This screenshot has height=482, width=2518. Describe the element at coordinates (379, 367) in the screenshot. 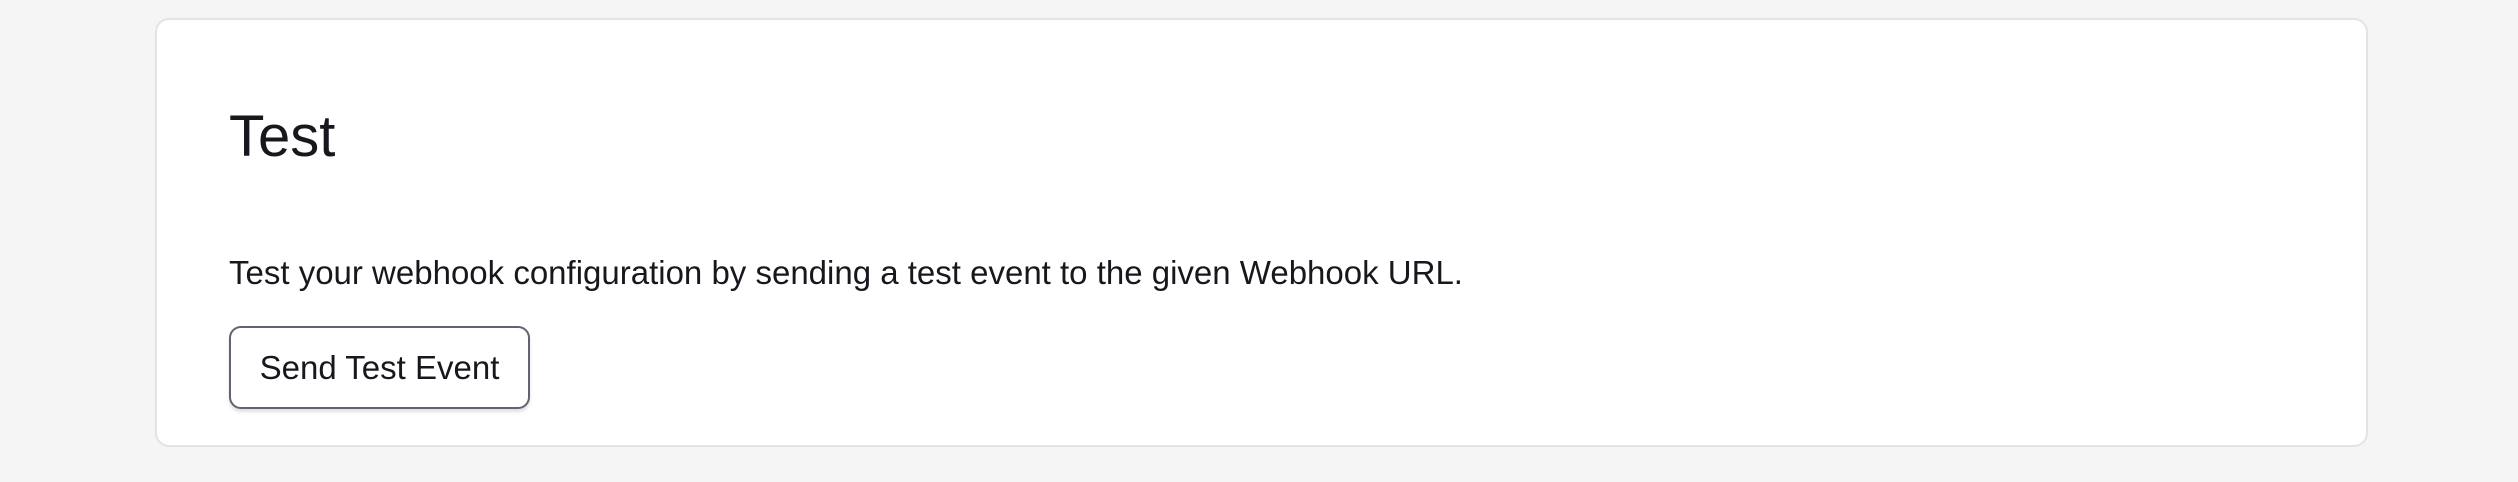

I see `send-test-event-button: Send Test Event` at that location.